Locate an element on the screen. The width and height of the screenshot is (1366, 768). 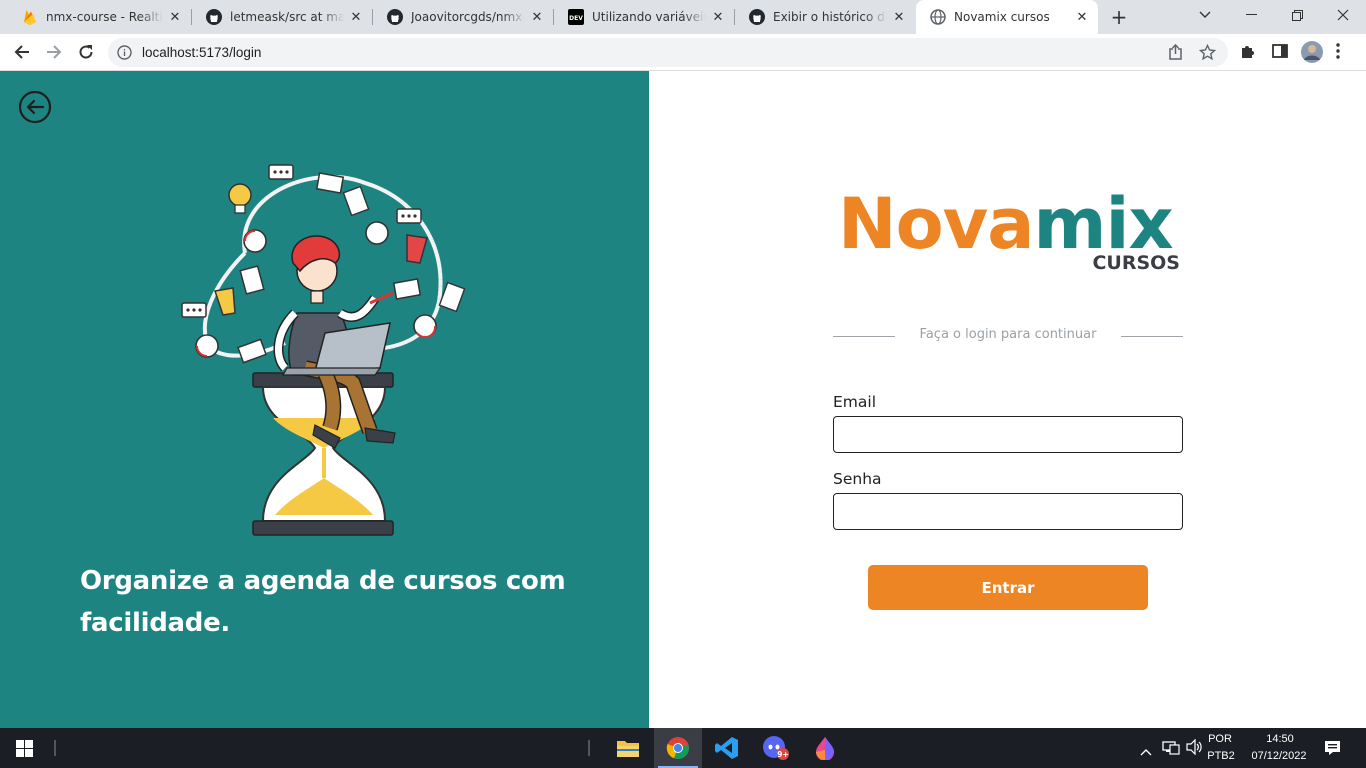
novamix-logo: Novamix CURSOS is located at coordinates (1010, 233).